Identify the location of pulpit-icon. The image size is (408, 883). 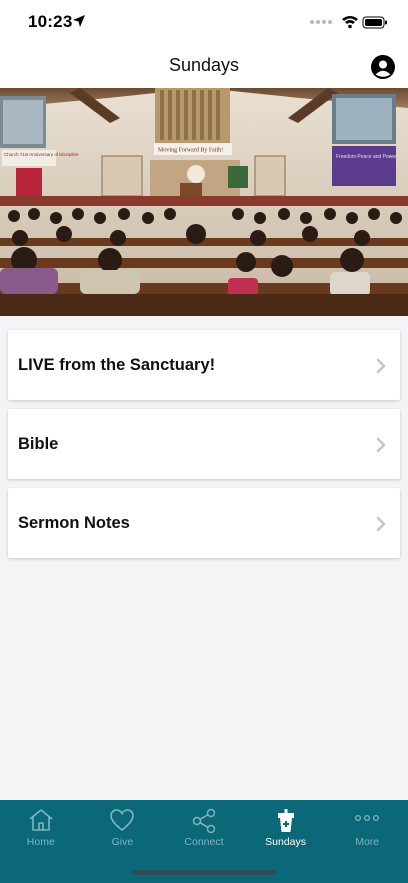
(285, 820).